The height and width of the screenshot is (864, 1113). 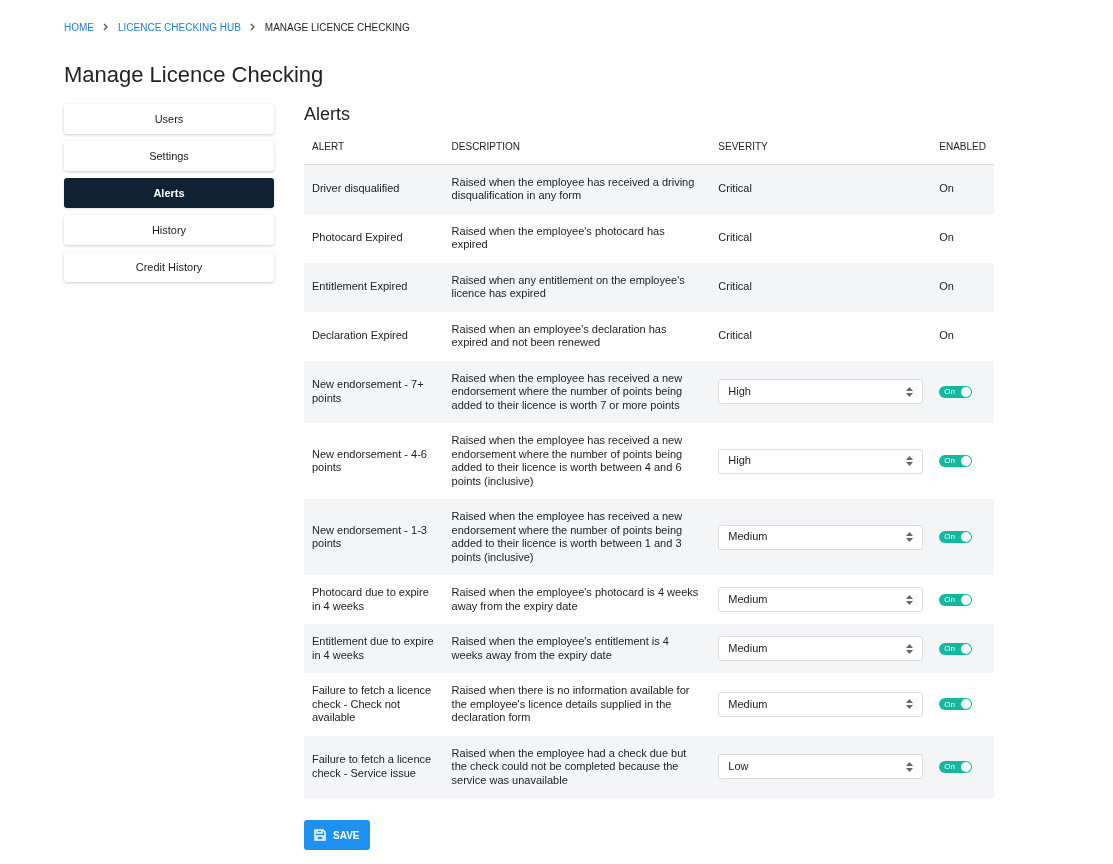 I want to click on sidebar-item: Users, so click(x=169, y=119).